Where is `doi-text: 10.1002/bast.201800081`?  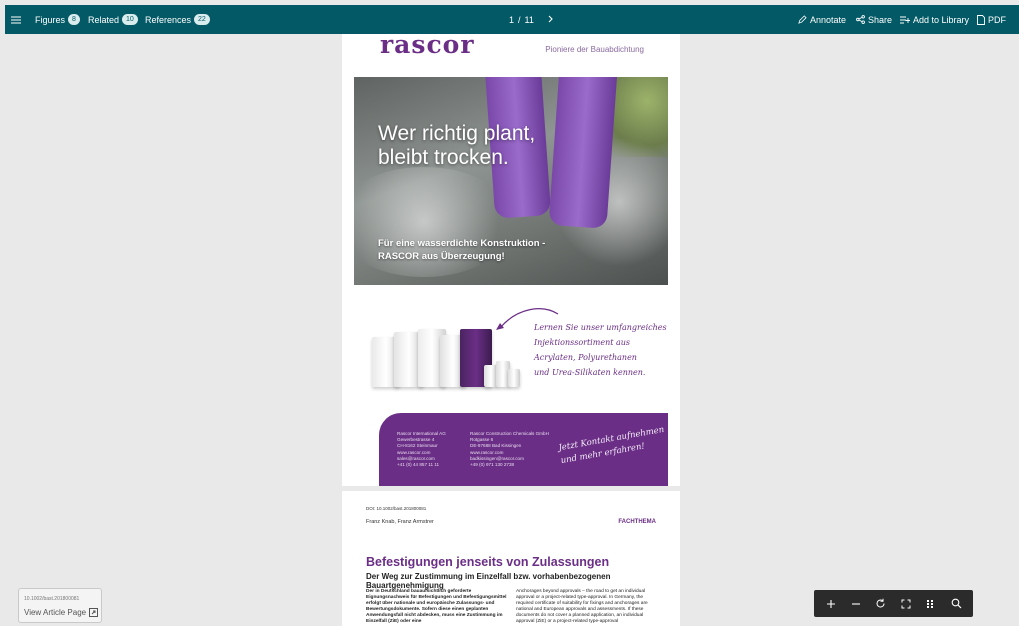
doi-text: 10.1002/bast.201800081 is located at coordinates (52, 599).